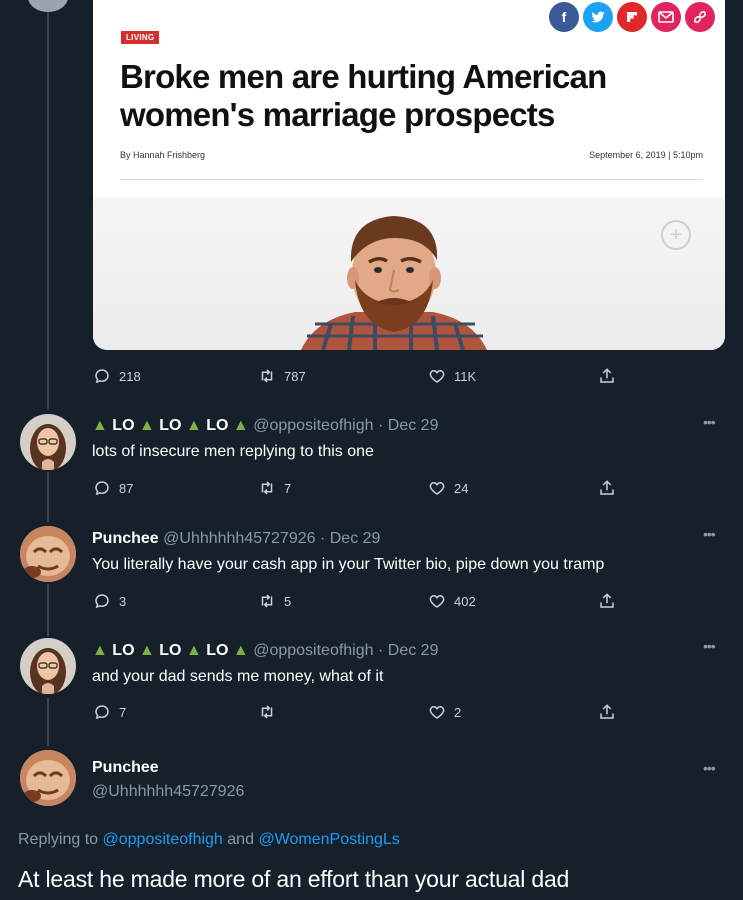 Image resolution: width=743 pixels, height=900 pixels. What do you see at coordinates (288, 601) in the screenshot?
I see `retweet-count: 5` at bounding box center [288, 601].